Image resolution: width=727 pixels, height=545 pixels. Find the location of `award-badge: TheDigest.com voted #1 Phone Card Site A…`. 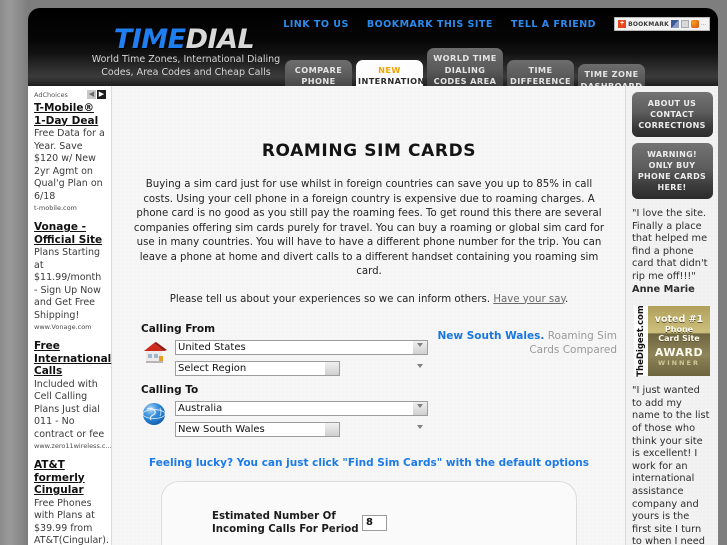

award-badge: TheDigest.com voted #1 Phone Card Site A… is located at coordinates (672, 341).